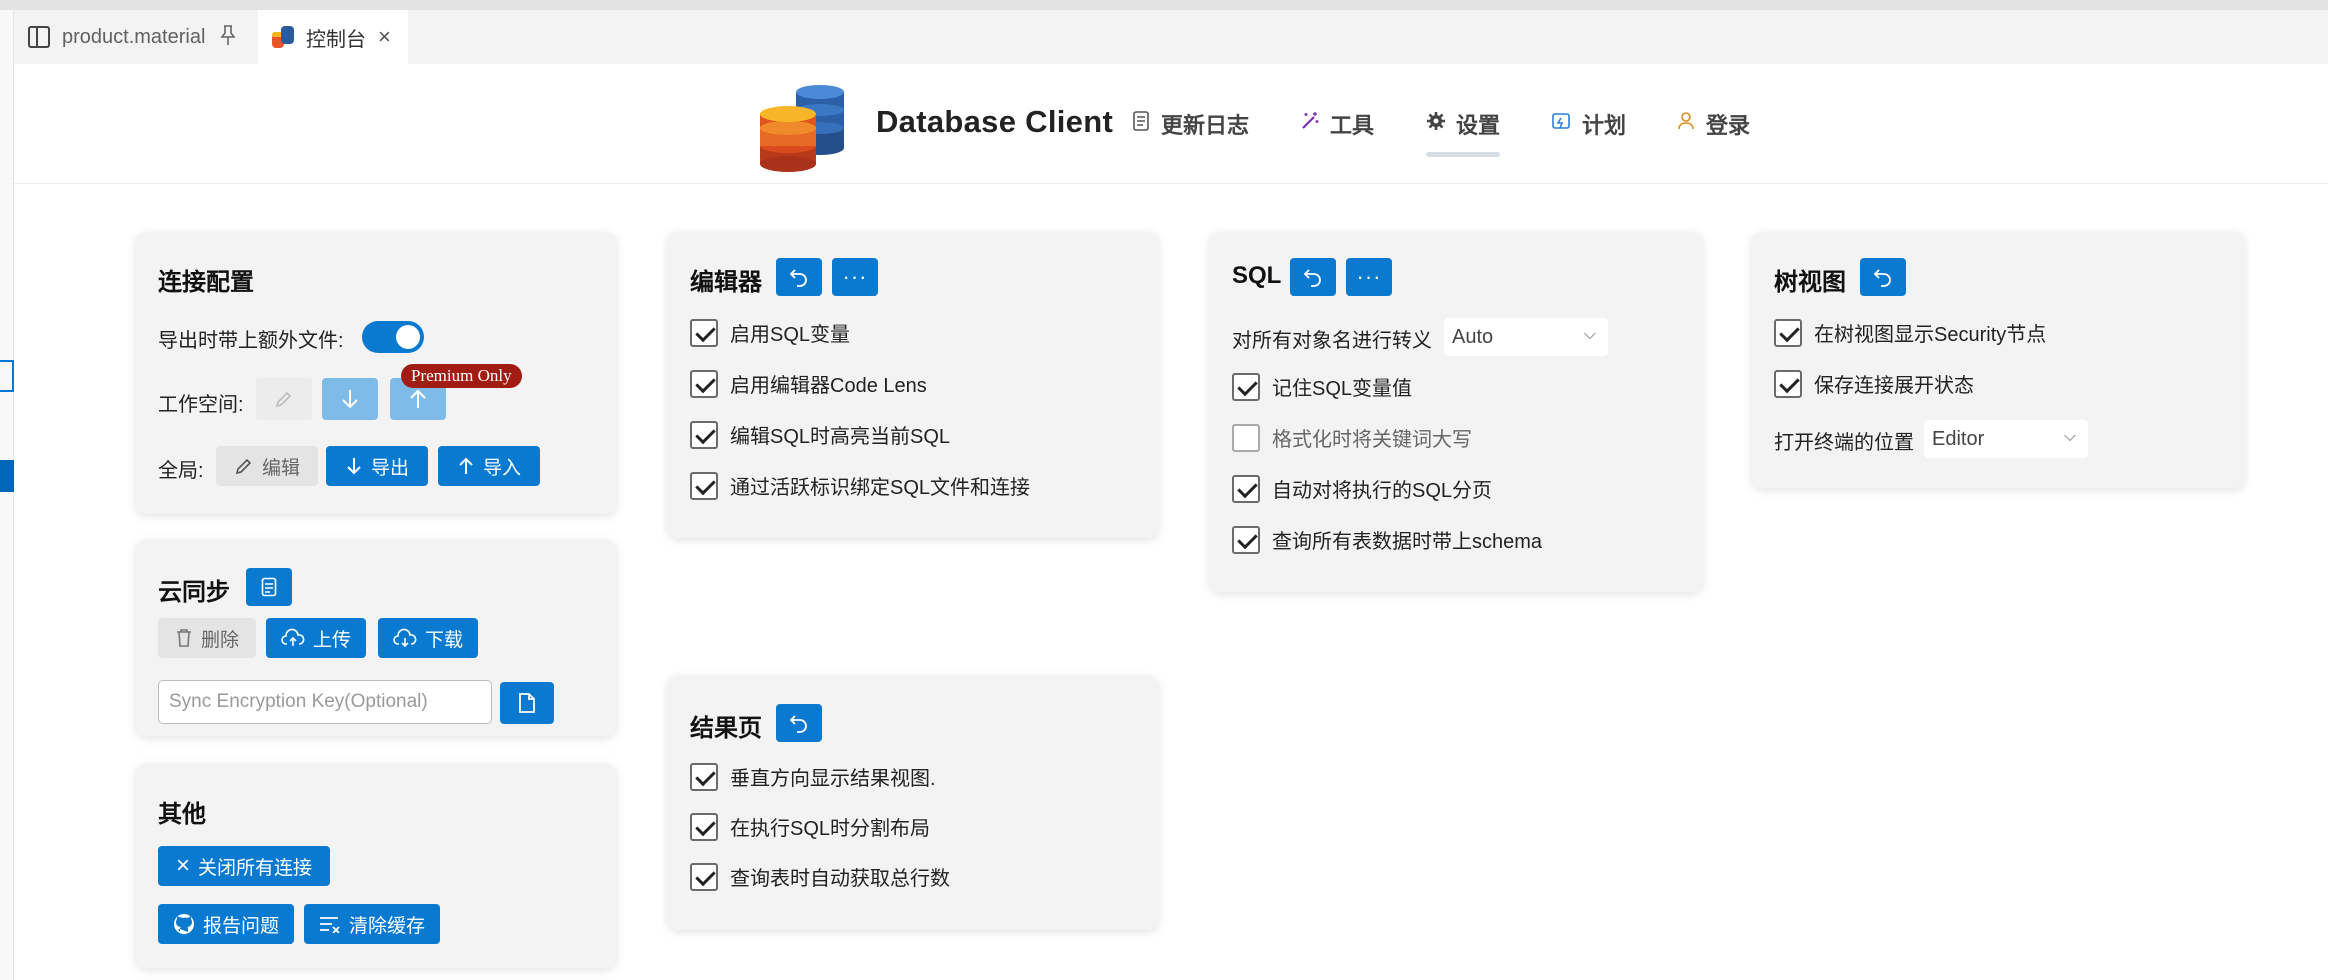 The height and width of the screenshot is (980, 2328). I want to click on global-export-button: 导出, so click(377, 466).